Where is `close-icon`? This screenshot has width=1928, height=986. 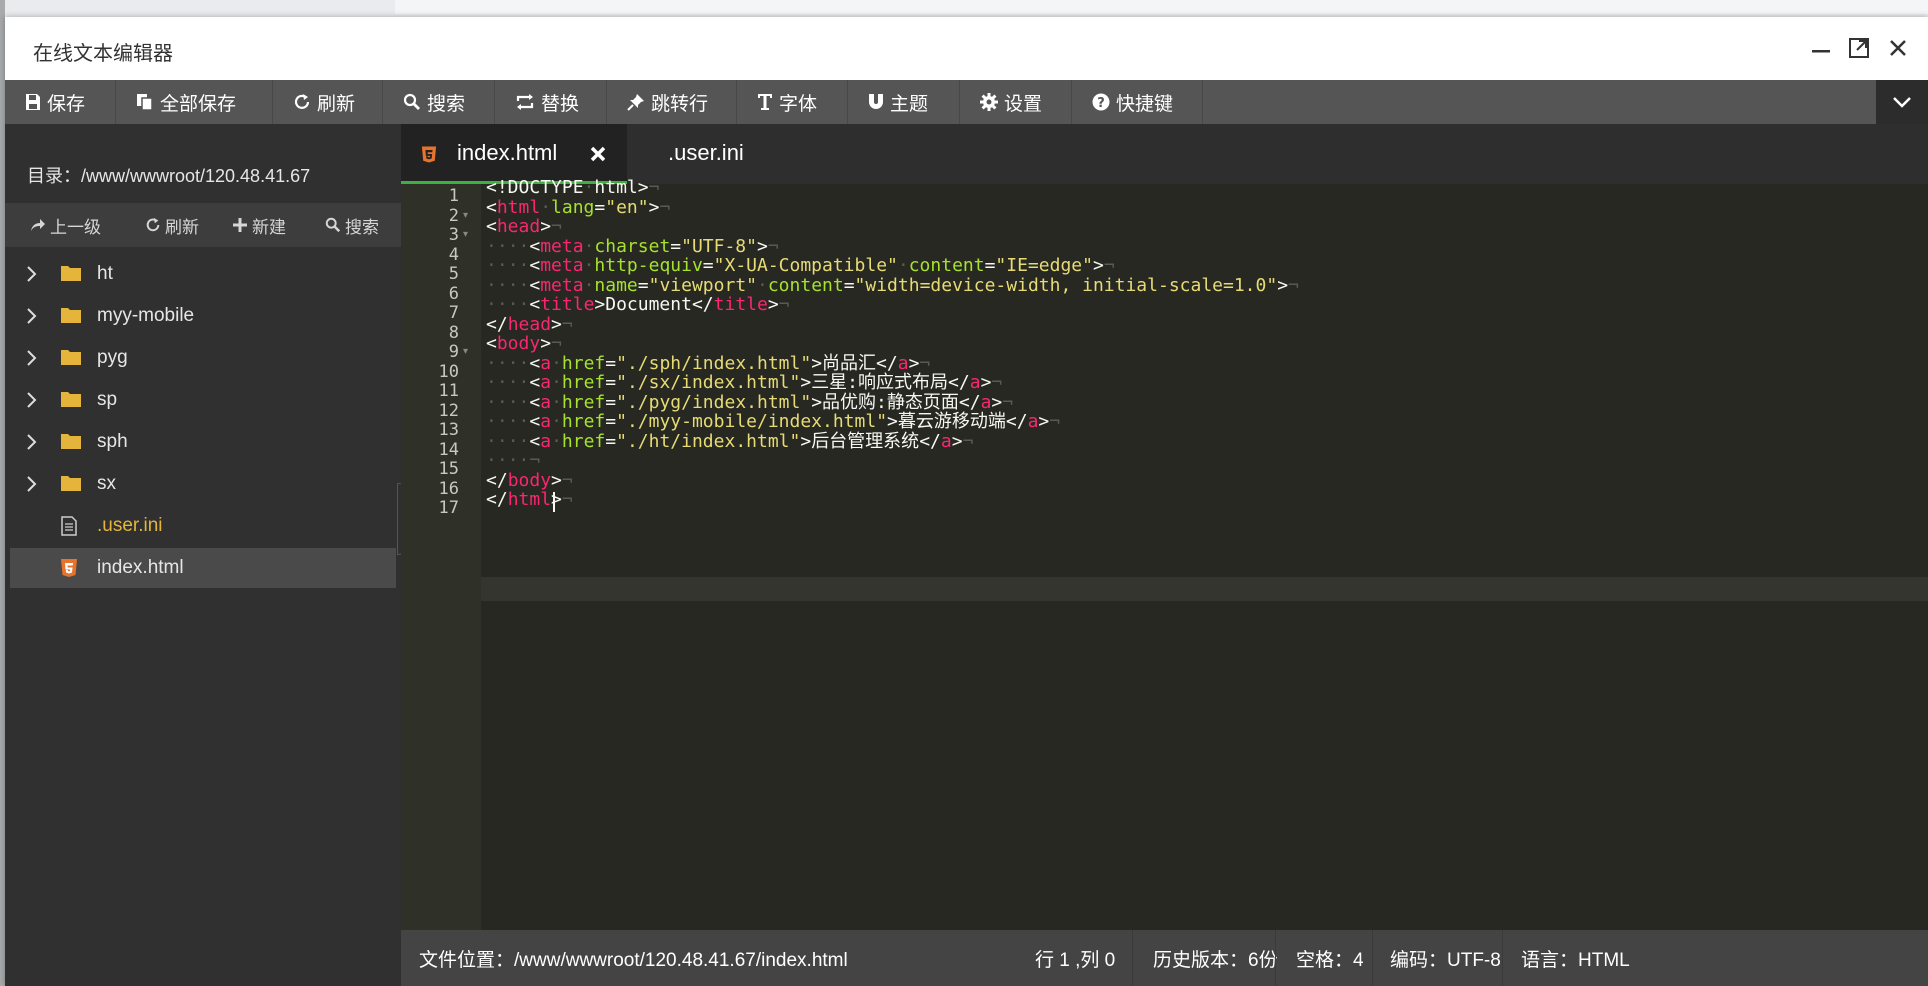 close-icon is located at coordinates (1898, 48).